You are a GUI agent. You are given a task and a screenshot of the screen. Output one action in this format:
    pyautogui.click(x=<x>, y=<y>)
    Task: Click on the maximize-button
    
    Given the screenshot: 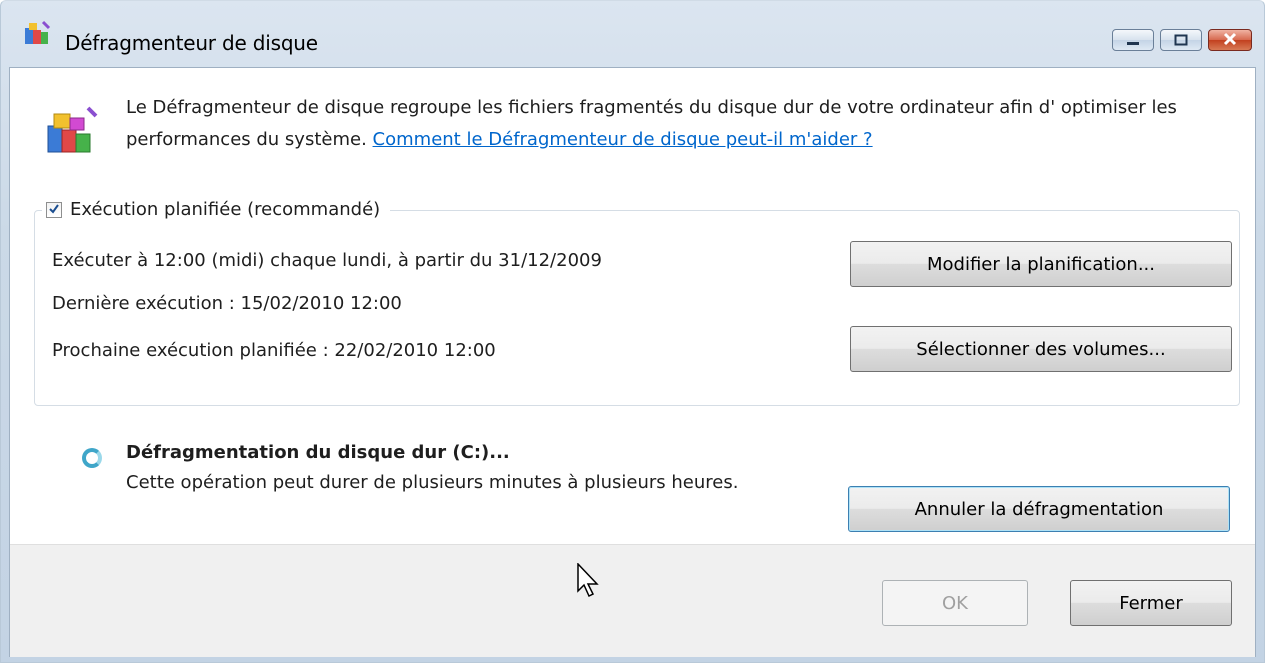 What is the action you would take?
    pyautogui.click(x=1181, y=40)
    